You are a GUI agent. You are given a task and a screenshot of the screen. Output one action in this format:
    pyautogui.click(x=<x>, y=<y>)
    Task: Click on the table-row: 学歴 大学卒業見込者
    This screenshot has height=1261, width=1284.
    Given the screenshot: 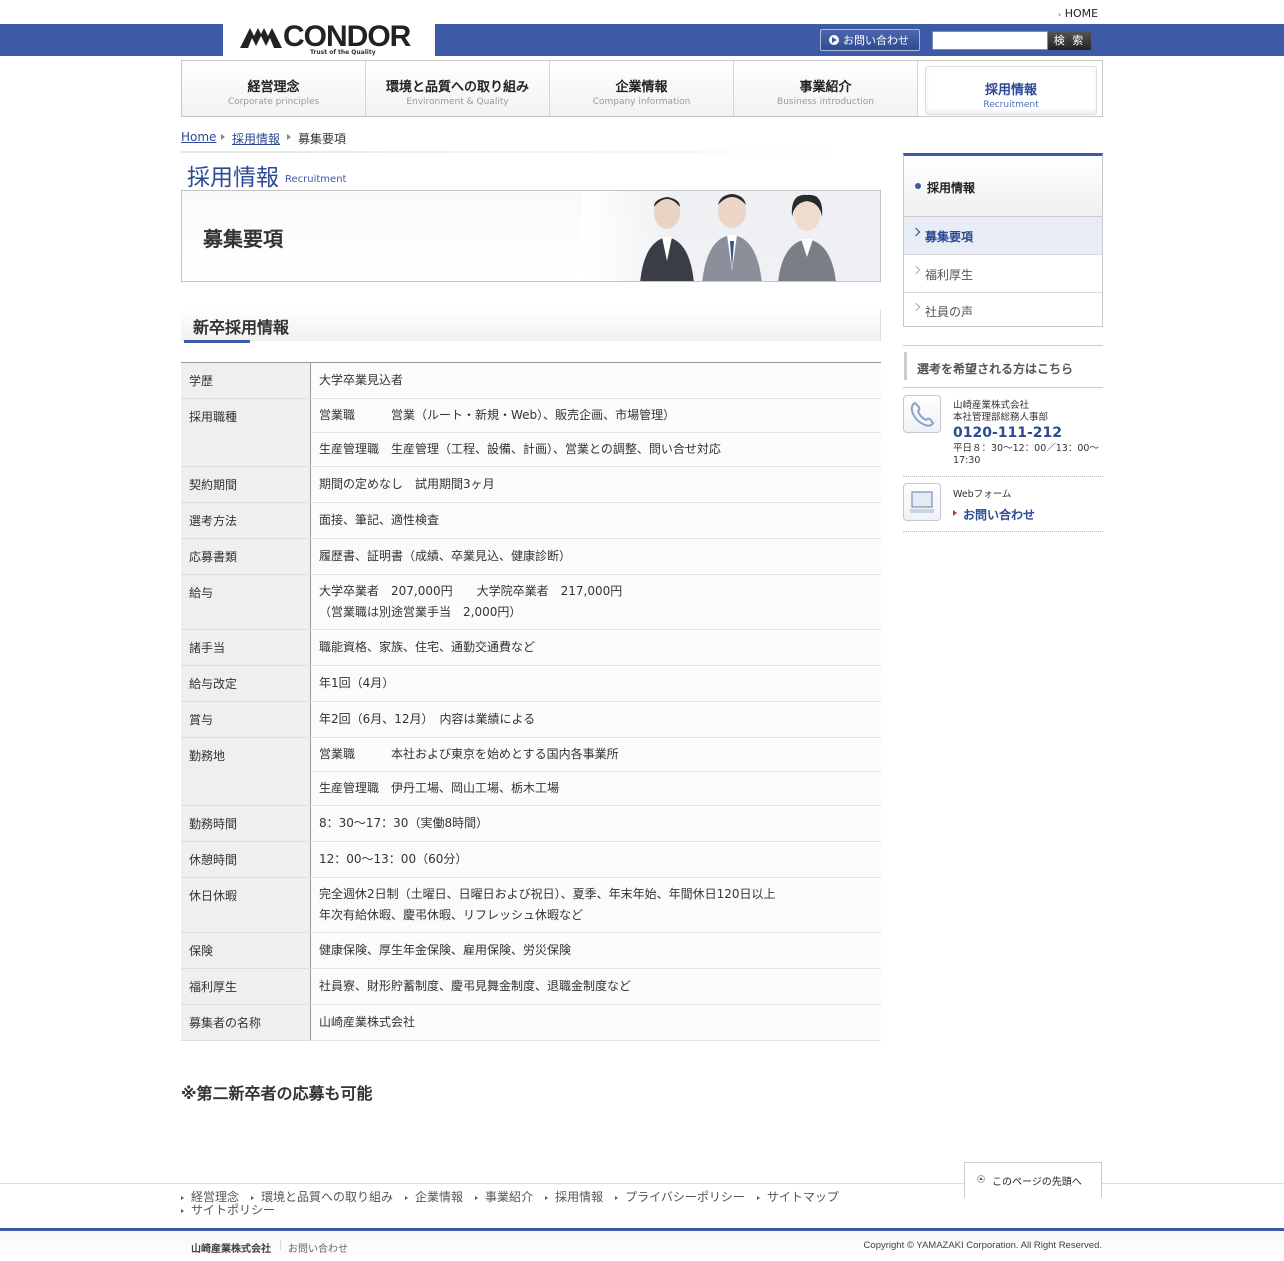 What is the action you would take?
    pyautogui.click(x=531, y=380)
    